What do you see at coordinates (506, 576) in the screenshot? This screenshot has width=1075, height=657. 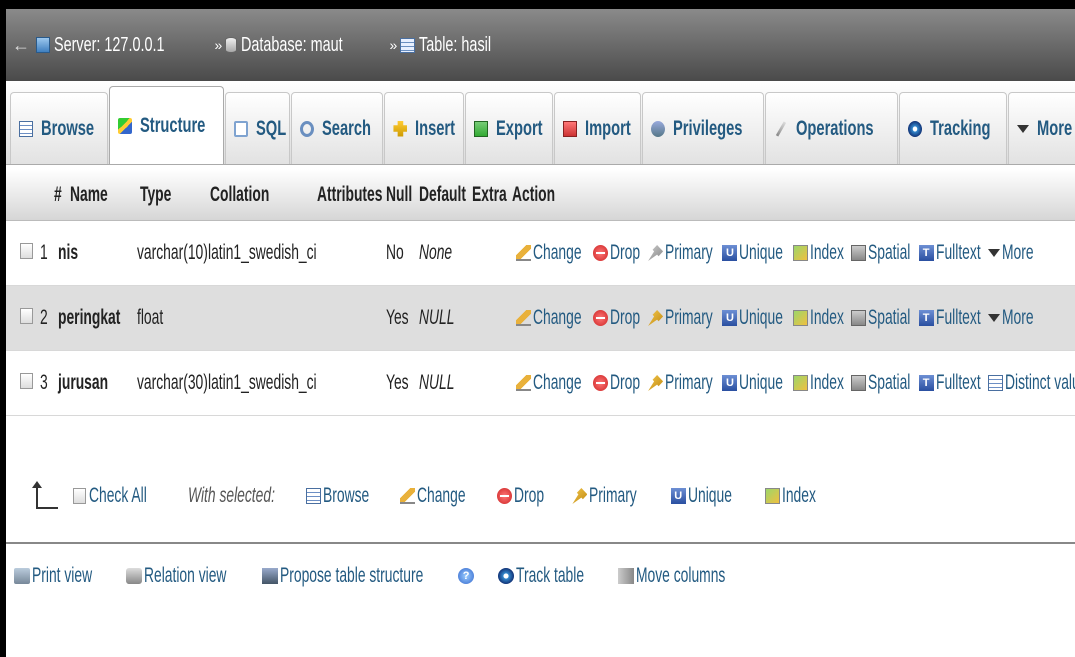 I see `tracking-icon` at bounding box center [506, 576].